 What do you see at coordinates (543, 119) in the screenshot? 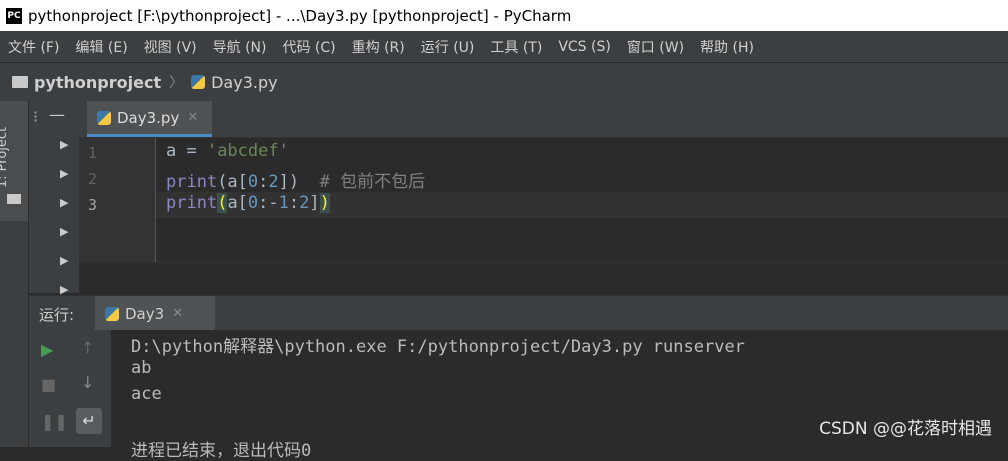
I see `editor-tab-bar: Day3.py ✕` at bounding box center [543, 119].